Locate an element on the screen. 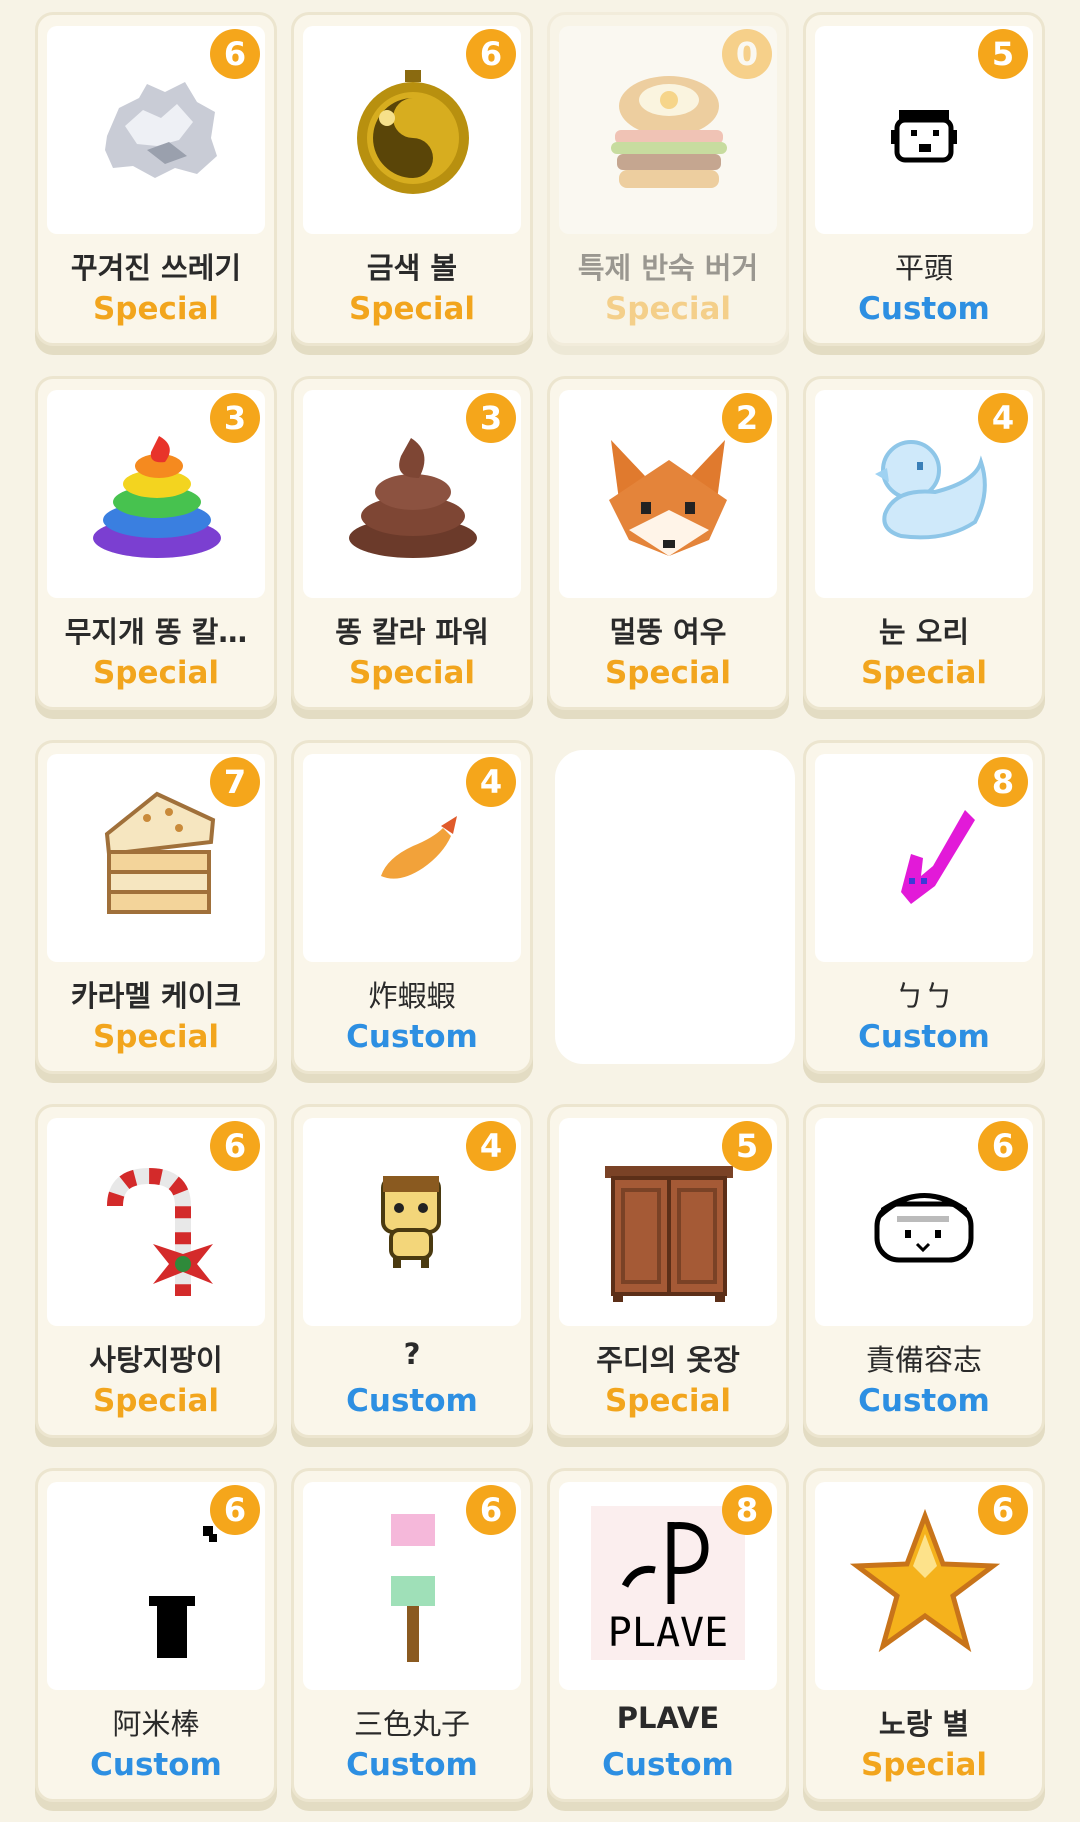 The width and height of the screenshot is (1080, 1822). item-name: 눈 오리 is located at coordinates (924, 632).